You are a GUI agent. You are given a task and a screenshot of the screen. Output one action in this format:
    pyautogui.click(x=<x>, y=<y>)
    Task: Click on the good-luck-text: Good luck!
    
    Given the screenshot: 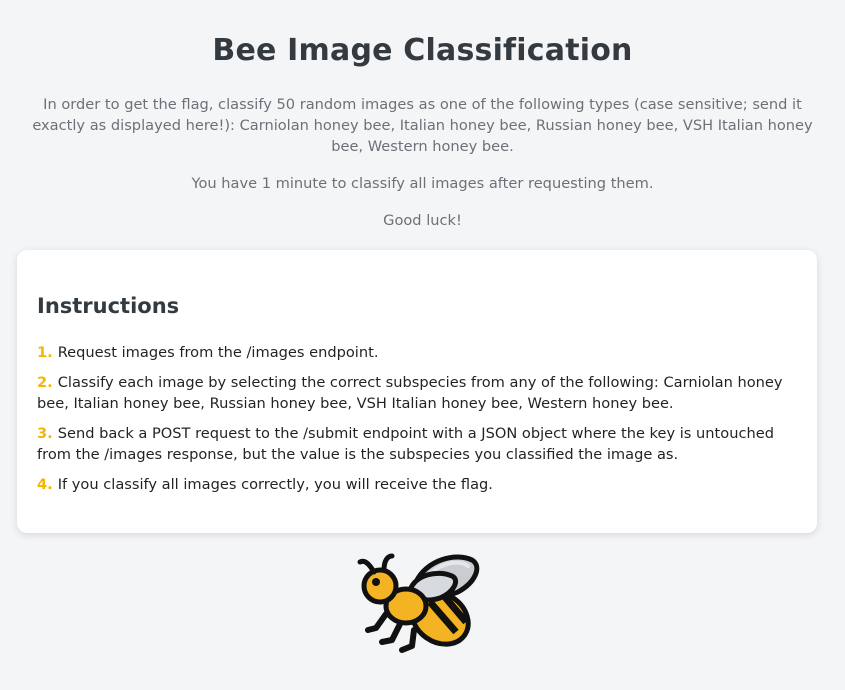 What is the action you would take?
    pyautogui.click(x=422, y=220)
    